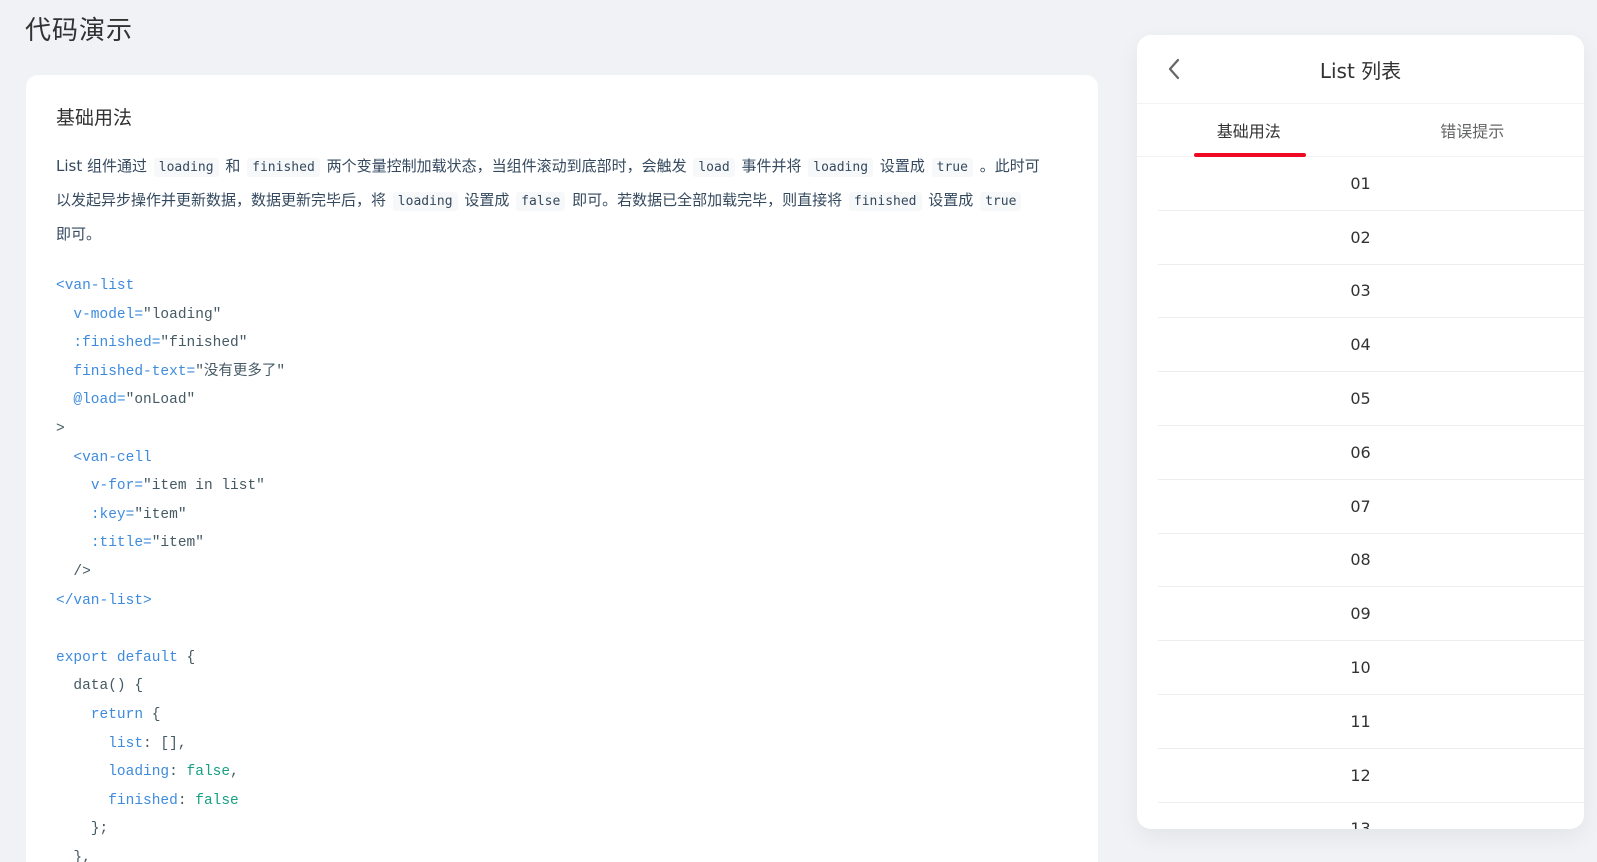  I want to click on code-punct: },, so click(82, 855).